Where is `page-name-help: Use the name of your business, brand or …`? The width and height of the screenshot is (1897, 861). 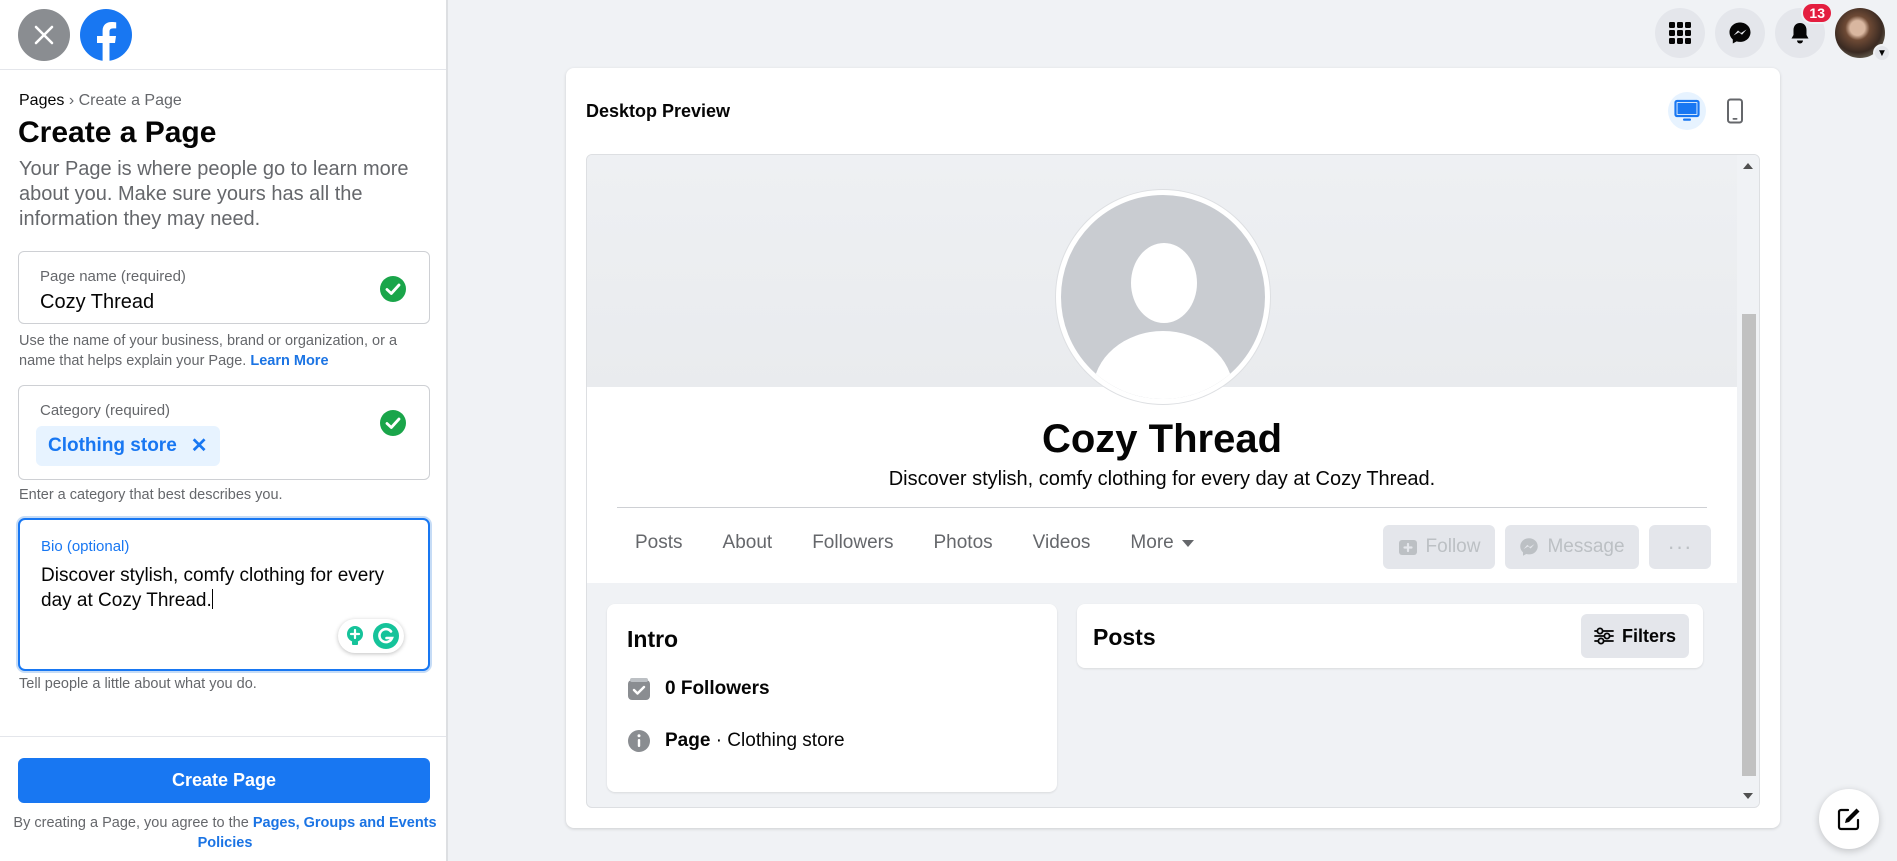
page-name-help: Use the name of your business, brand or … is located at coordinates (224, 351).